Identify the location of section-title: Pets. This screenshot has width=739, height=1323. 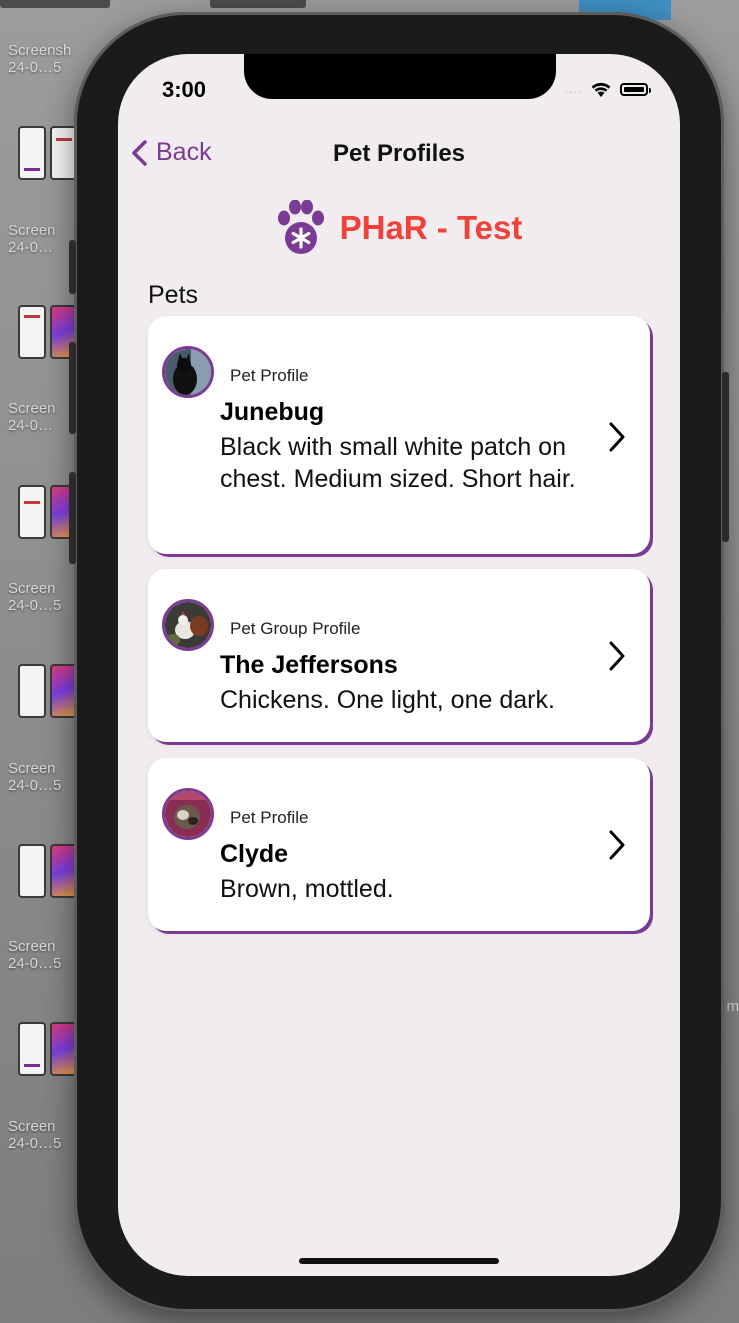
(173, 295).